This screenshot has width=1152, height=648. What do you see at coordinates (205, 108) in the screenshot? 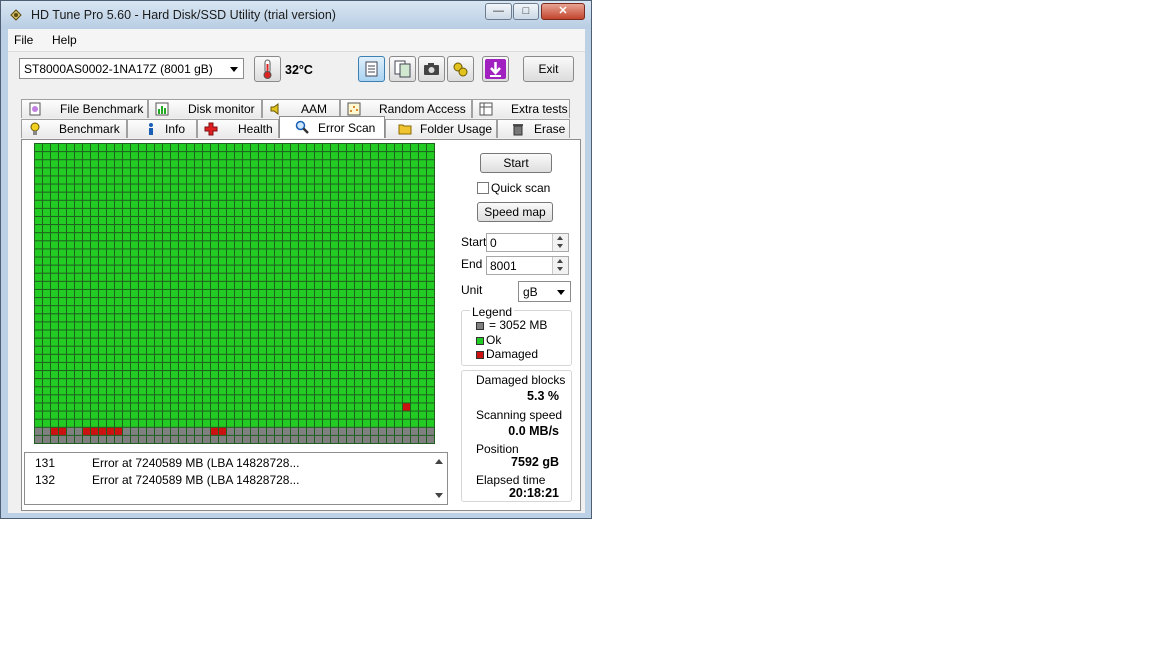
I see `tab-disk-monitor: Disk monitor` at bounding box center [205, 108].